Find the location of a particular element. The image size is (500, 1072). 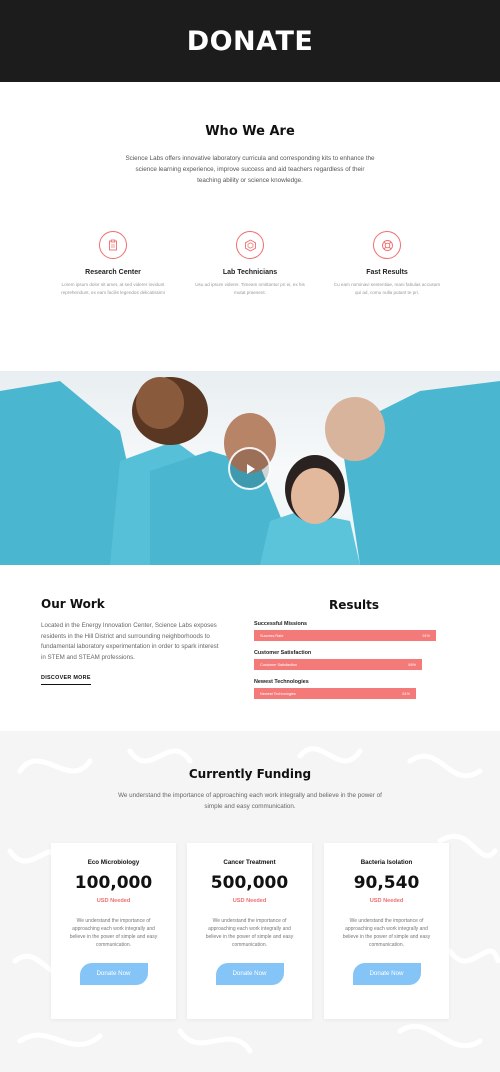

card-title: Bacteria Isolation is located at coordinates (386, 862).